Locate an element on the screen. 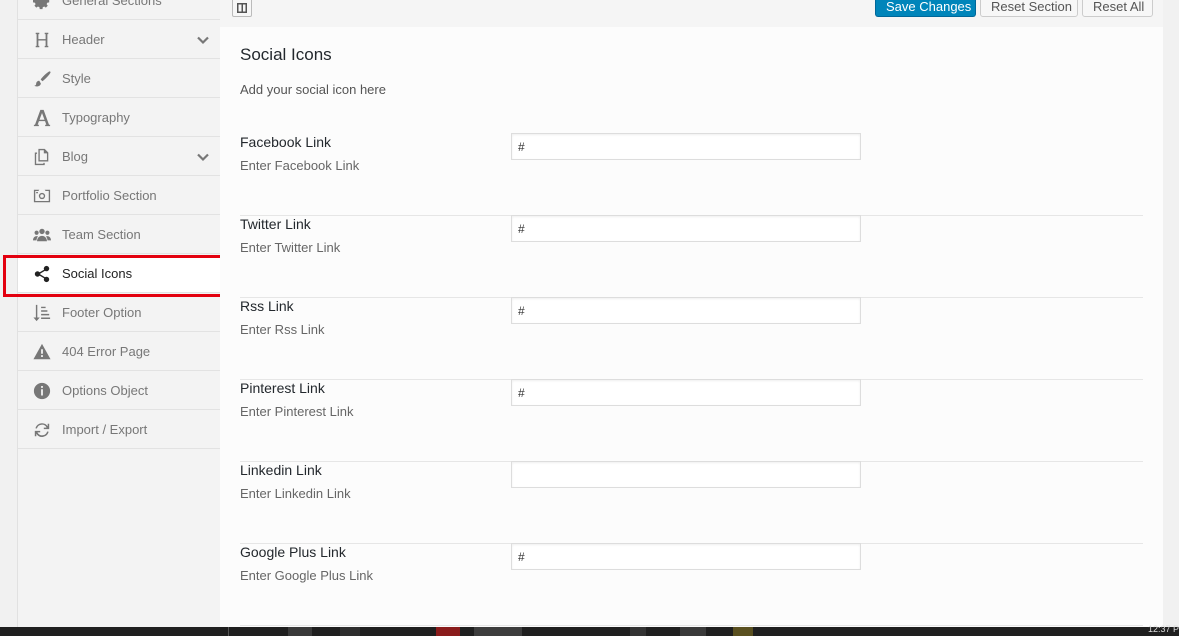 This screenshot has height=636, width=1179. gear-icon is located at coordinates (42, 5).